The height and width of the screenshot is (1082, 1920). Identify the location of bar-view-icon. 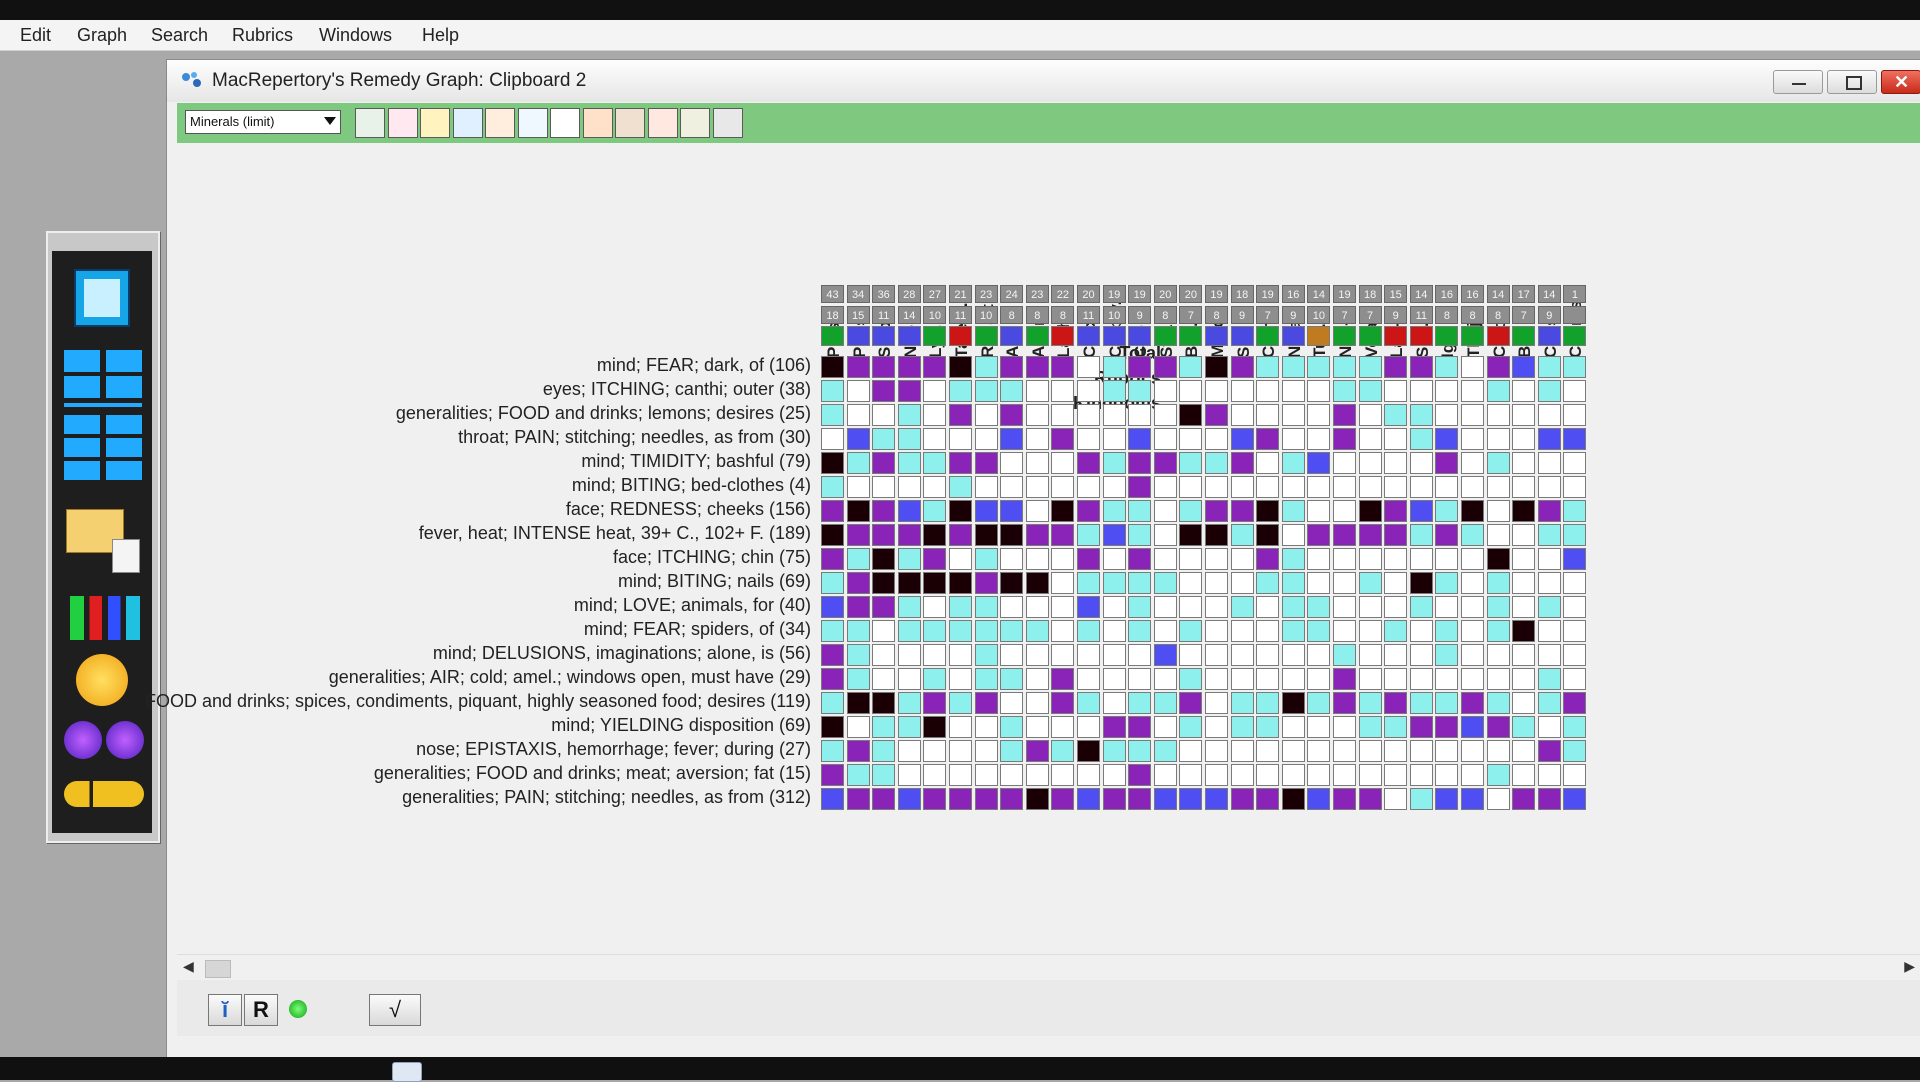
(467, 123).